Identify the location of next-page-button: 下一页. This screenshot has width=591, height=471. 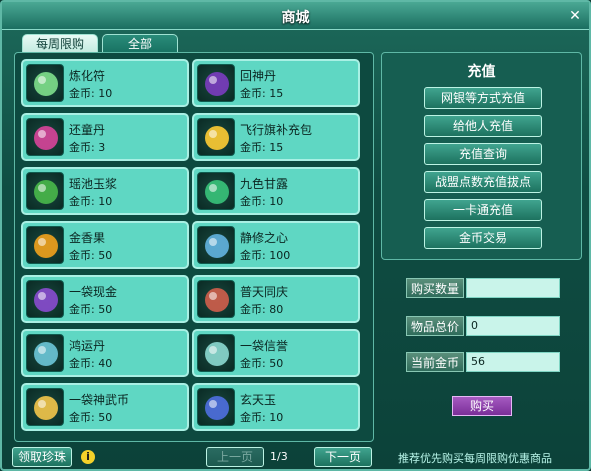
(343, 457).